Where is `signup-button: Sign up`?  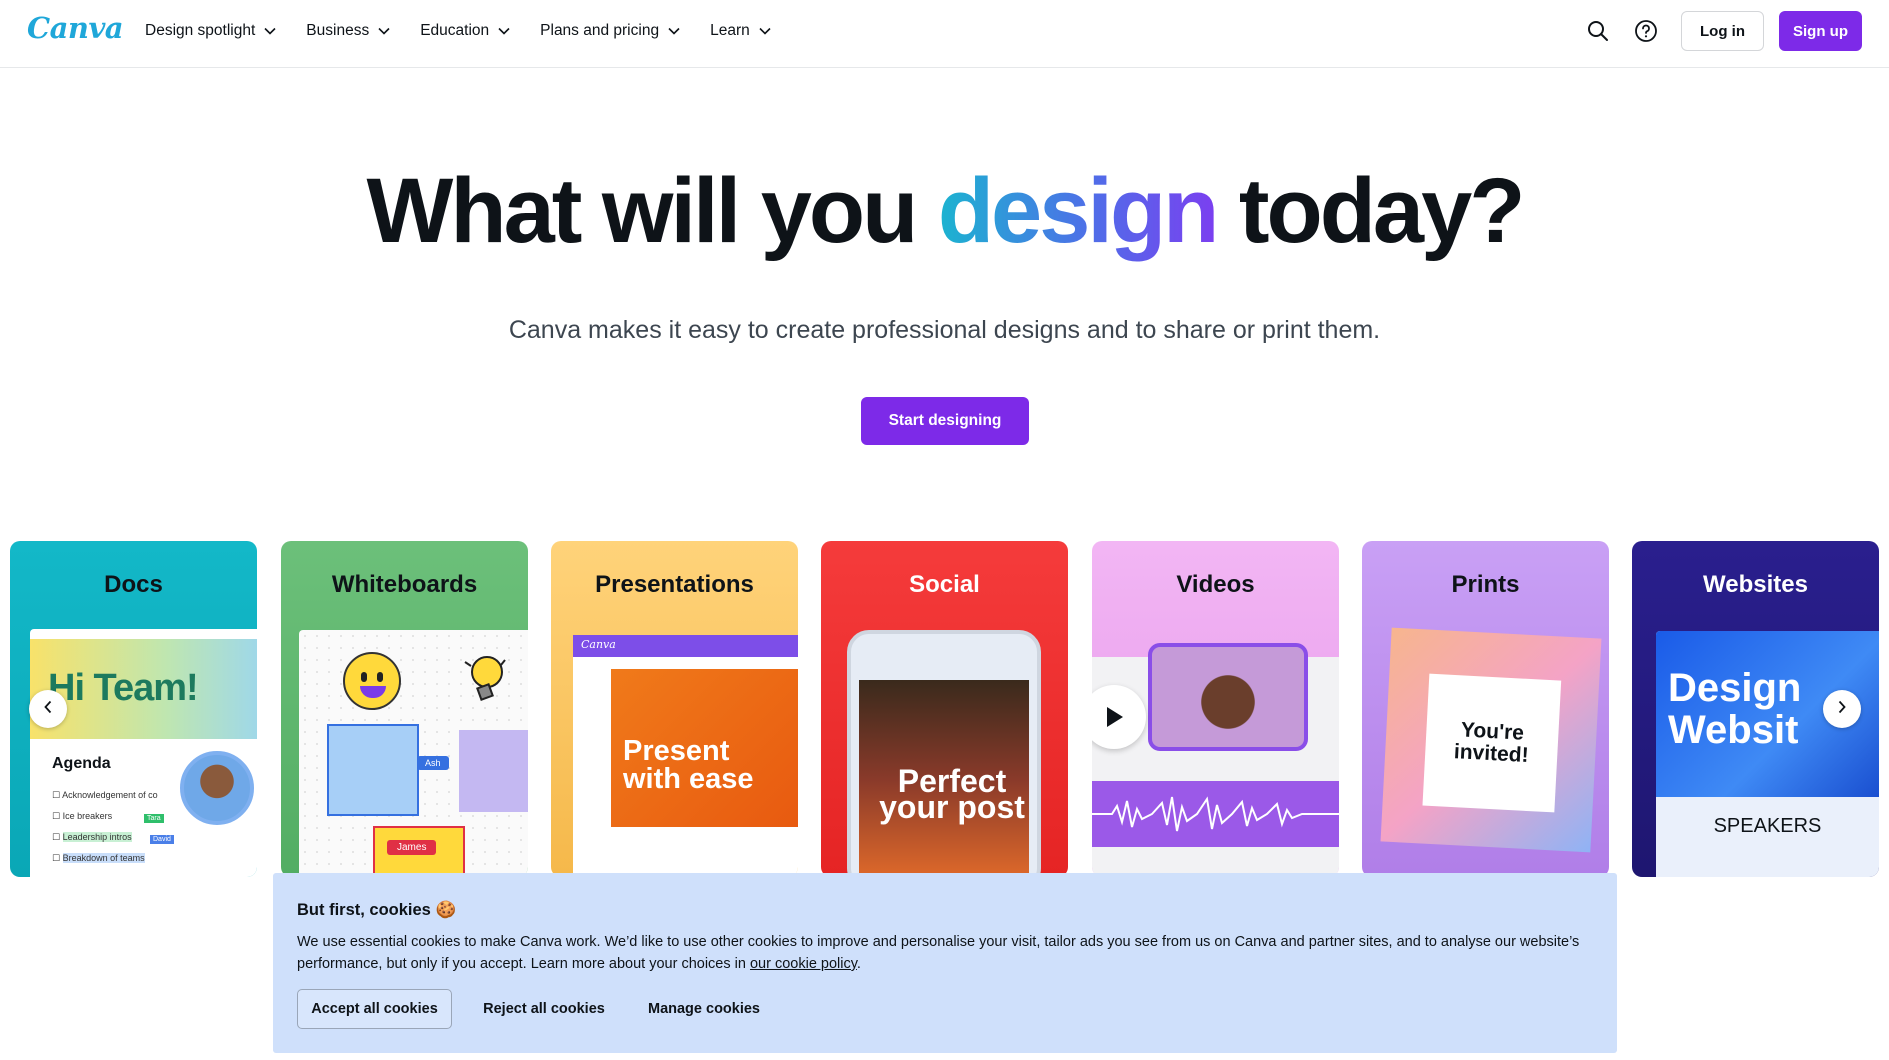
signup-button: Sign up is located at coordinates (1820, 31).